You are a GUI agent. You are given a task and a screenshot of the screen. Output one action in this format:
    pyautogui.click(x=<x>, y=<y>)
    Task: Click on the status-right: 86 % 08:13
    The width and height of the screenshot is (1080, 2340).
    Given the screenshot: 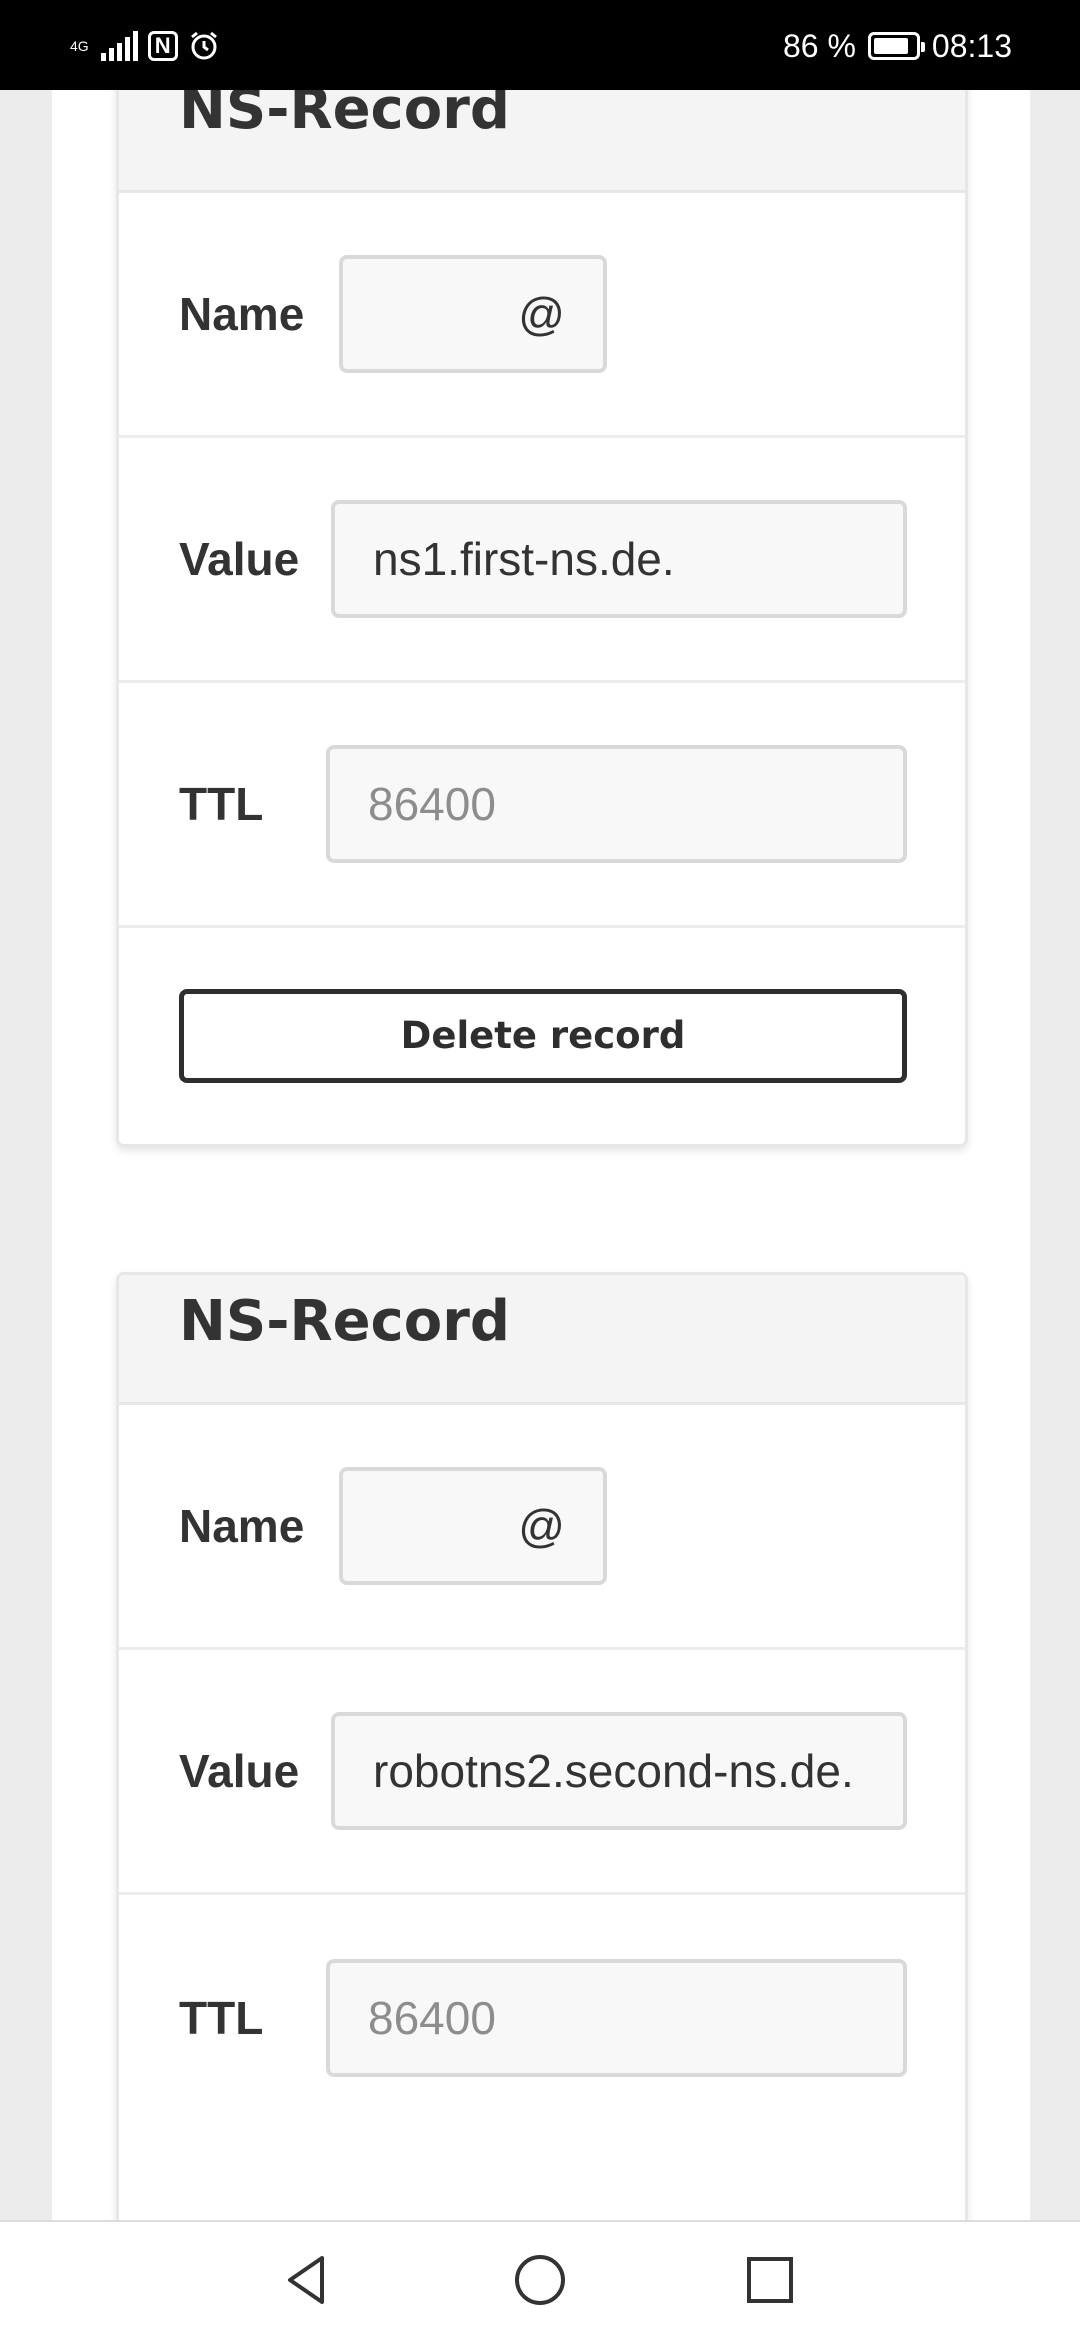 What is the action you would take?
    pyautogui.click(x=897, y=46)
    